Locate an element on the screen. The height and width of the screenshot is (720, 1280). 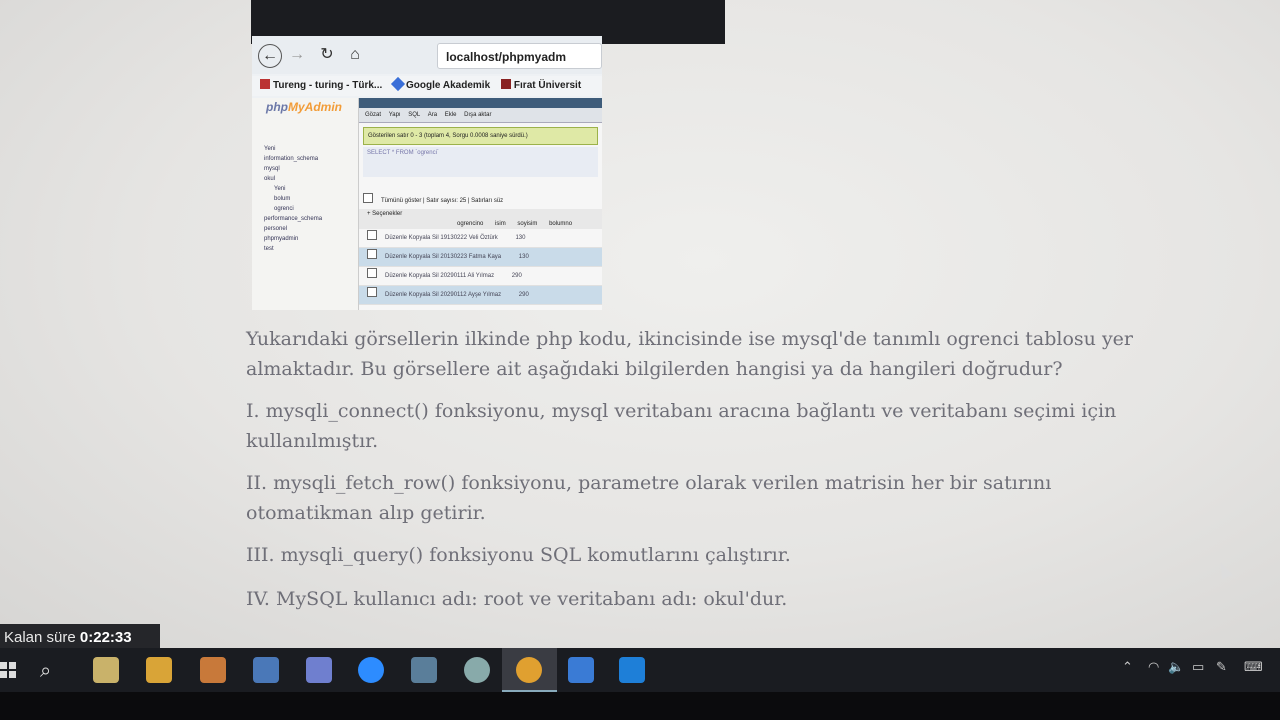
tab-structure: Yapı is located at coordinates (394, 115).